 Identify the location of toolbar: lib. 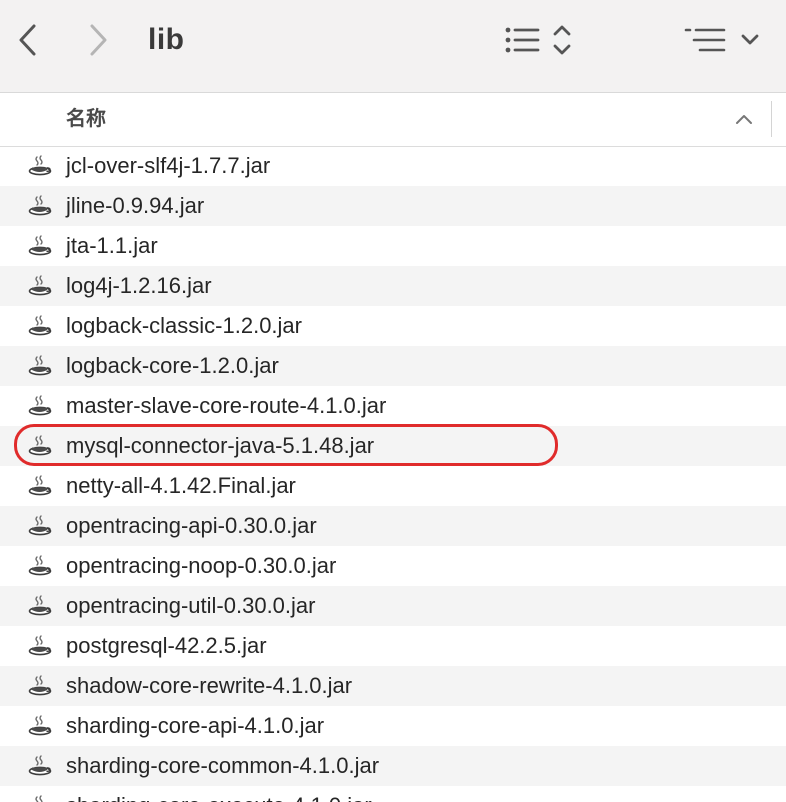
(393, 46).